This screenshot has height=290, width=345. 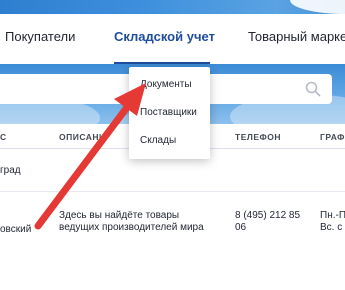 I want to click on row-2-city: овский, so click(x=16, y=229).